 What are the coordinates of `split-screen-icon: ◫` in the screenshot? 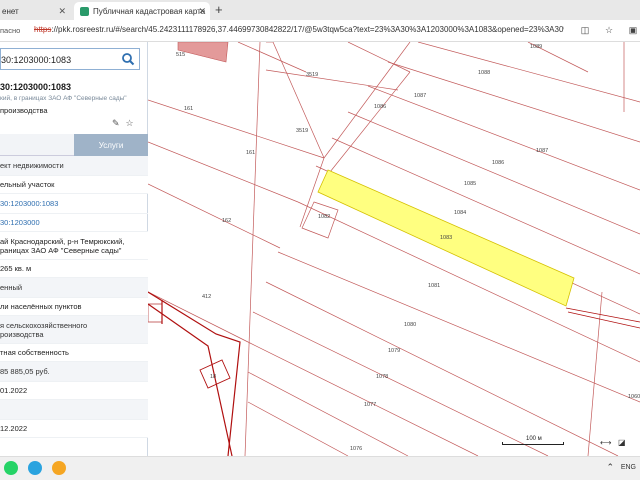 It's located at (585, 30).